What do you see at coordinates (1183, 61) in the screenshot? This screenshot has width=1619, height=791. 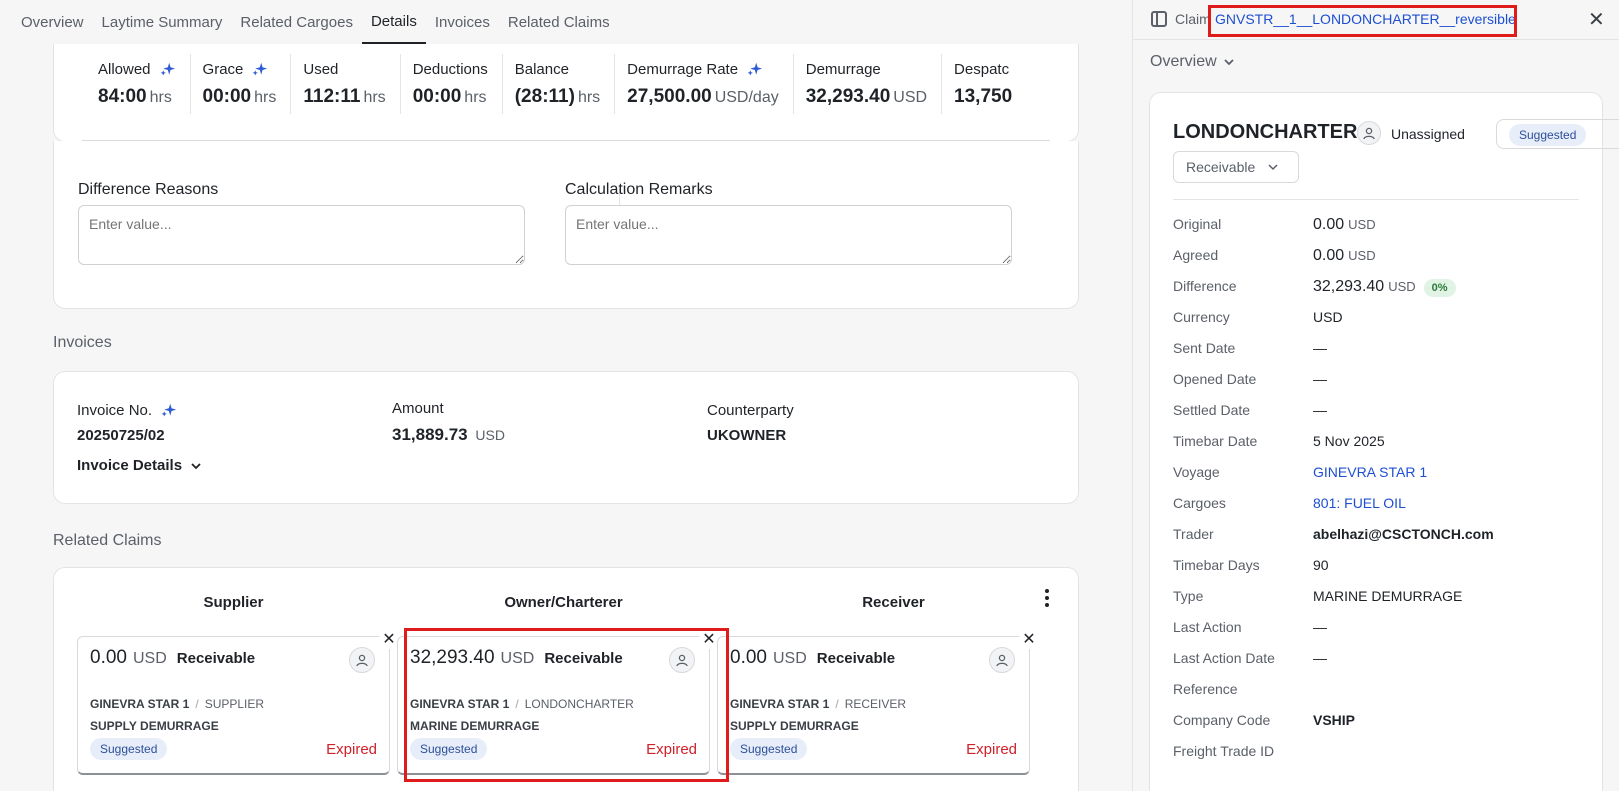 I see `overview-dropdown-label: Overview` at bounding box center [1183, 61].